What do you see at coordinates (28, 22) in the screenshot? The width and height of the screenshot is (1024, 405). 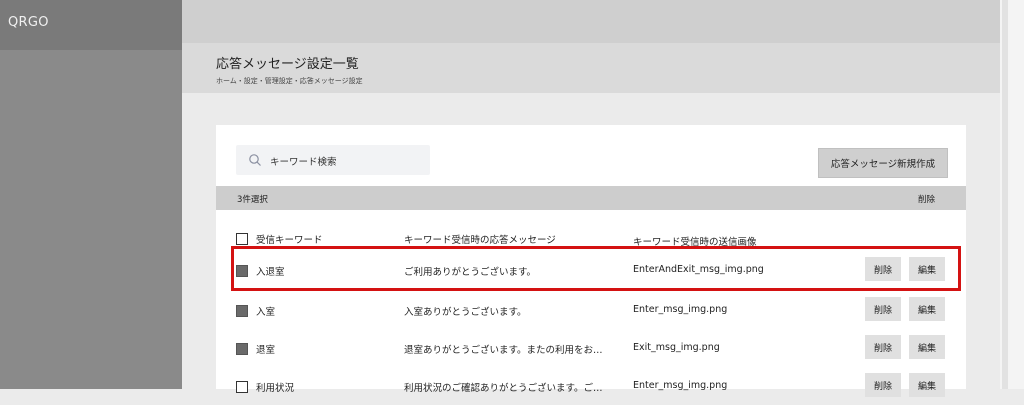 I see `brand-label: QRGO` at bounding box center [28, 22].